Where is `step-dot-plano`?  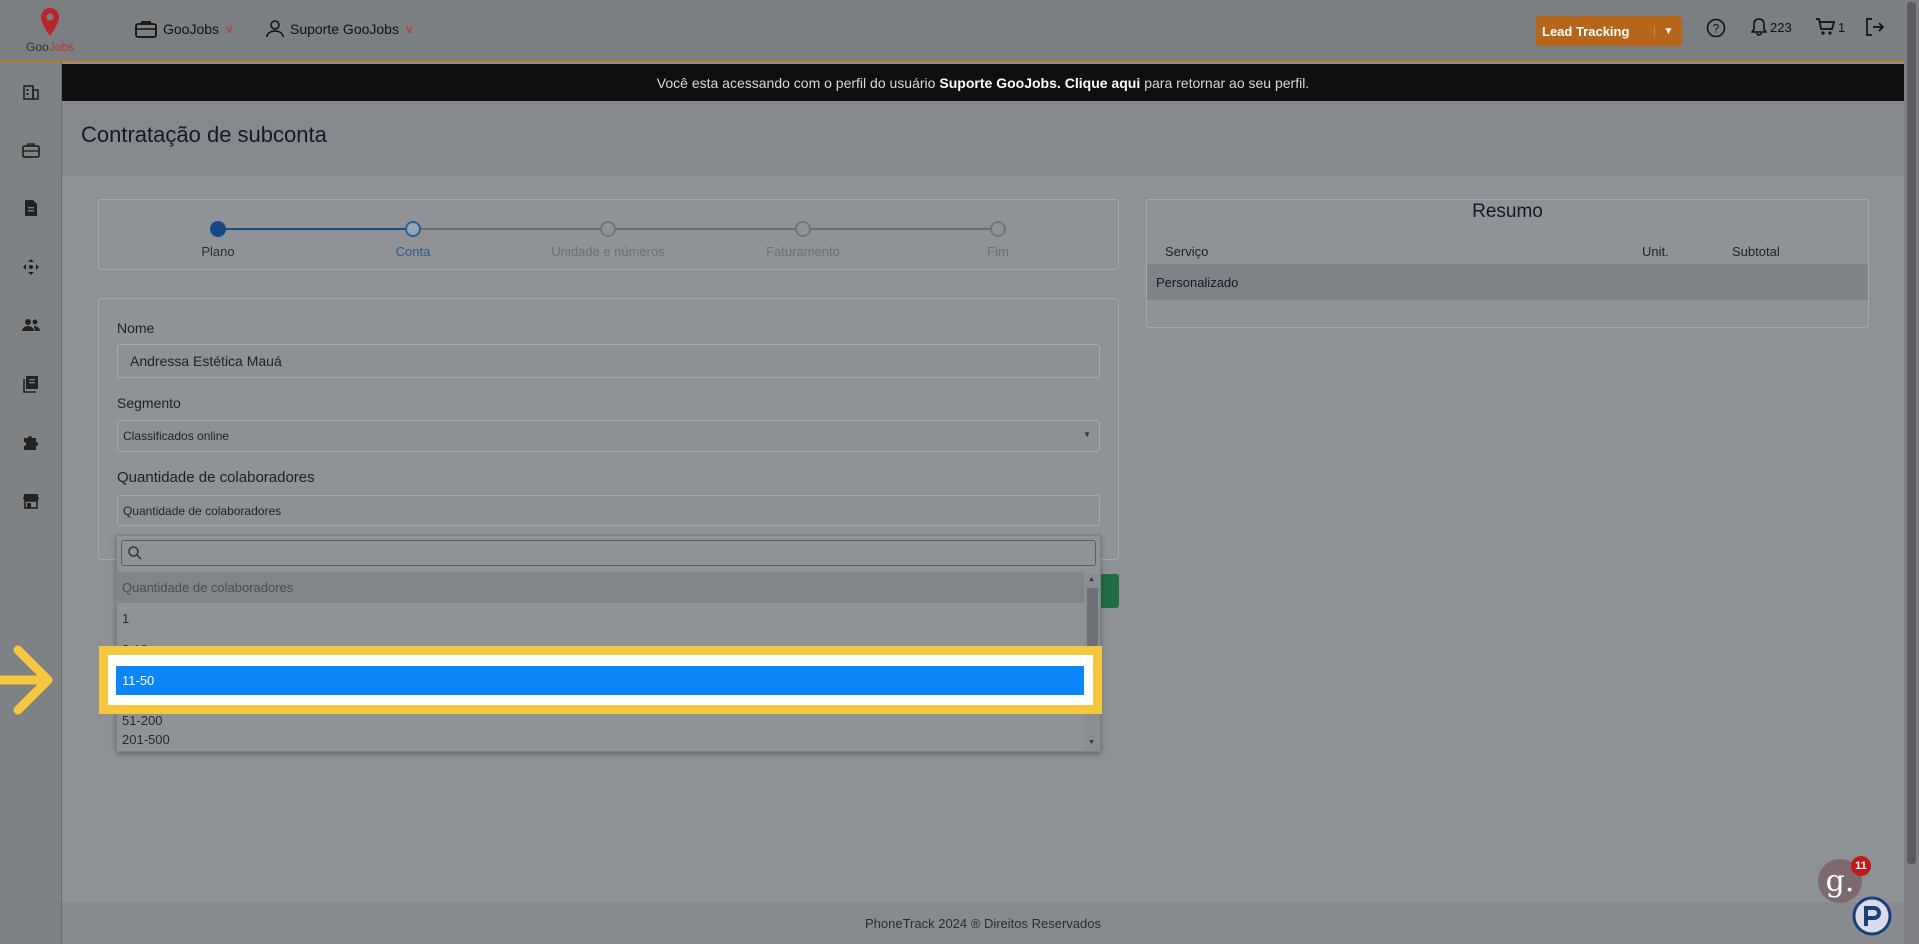
step-dot-plano is located at coordinates (218, 229).